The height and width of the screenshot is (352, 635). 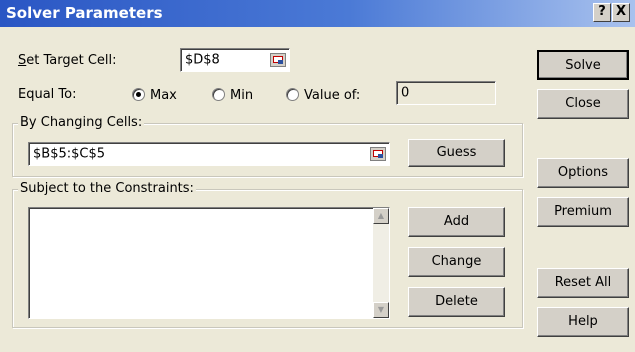 What do you see at coordinates (602, 12) in the screenshot?
I see `help-icon: ?` at bounding box center [602, 12].